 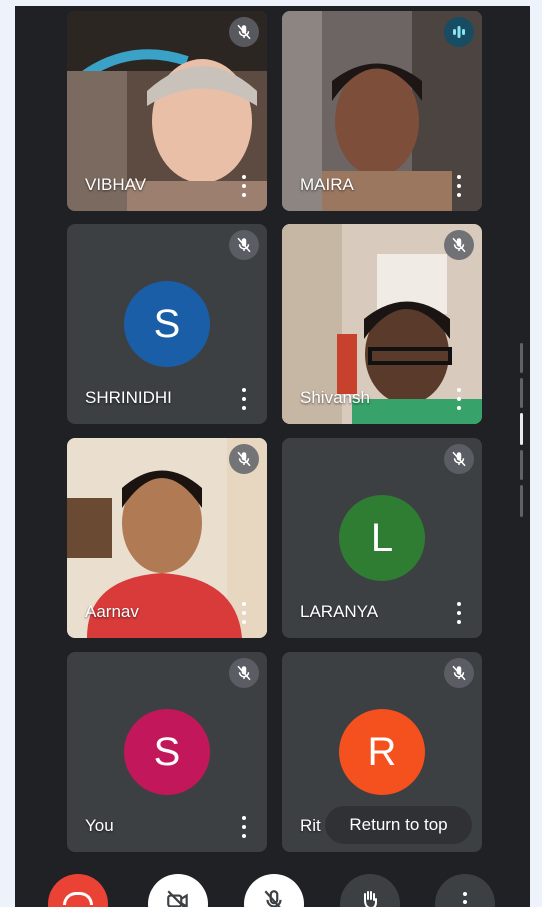 What do you see at coordinates (310, 825) in the screenshot?
I see `participant-name: Rit` at bounding box center [310, 825].